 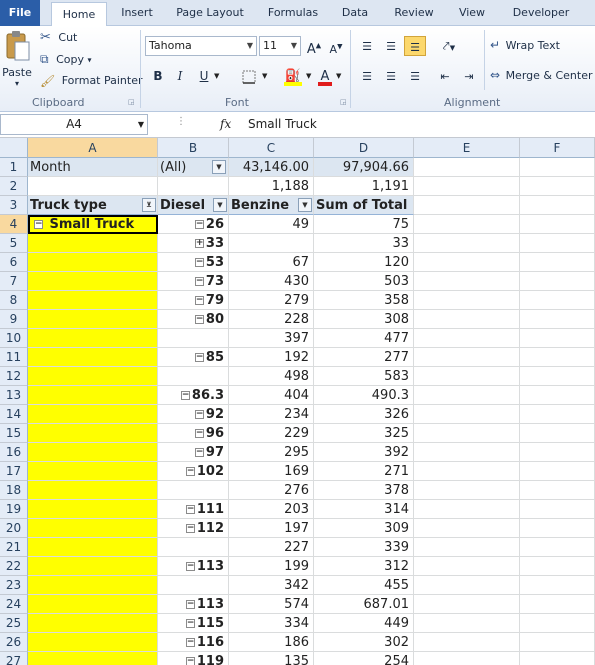 What do you see at coordinates (14, 262) in the screenshot?
I see `row-header: 6` at bounding box center [14, 262].